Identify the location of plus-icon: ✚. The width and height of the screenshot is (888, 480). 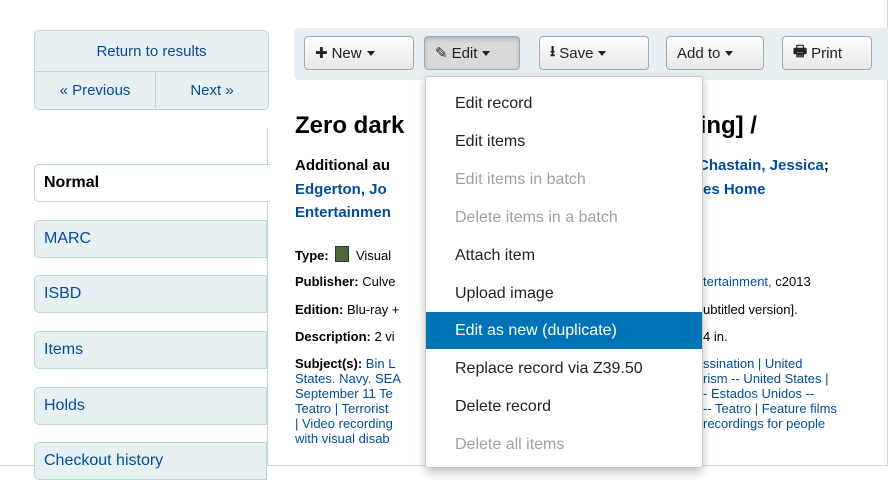
(321, 53).